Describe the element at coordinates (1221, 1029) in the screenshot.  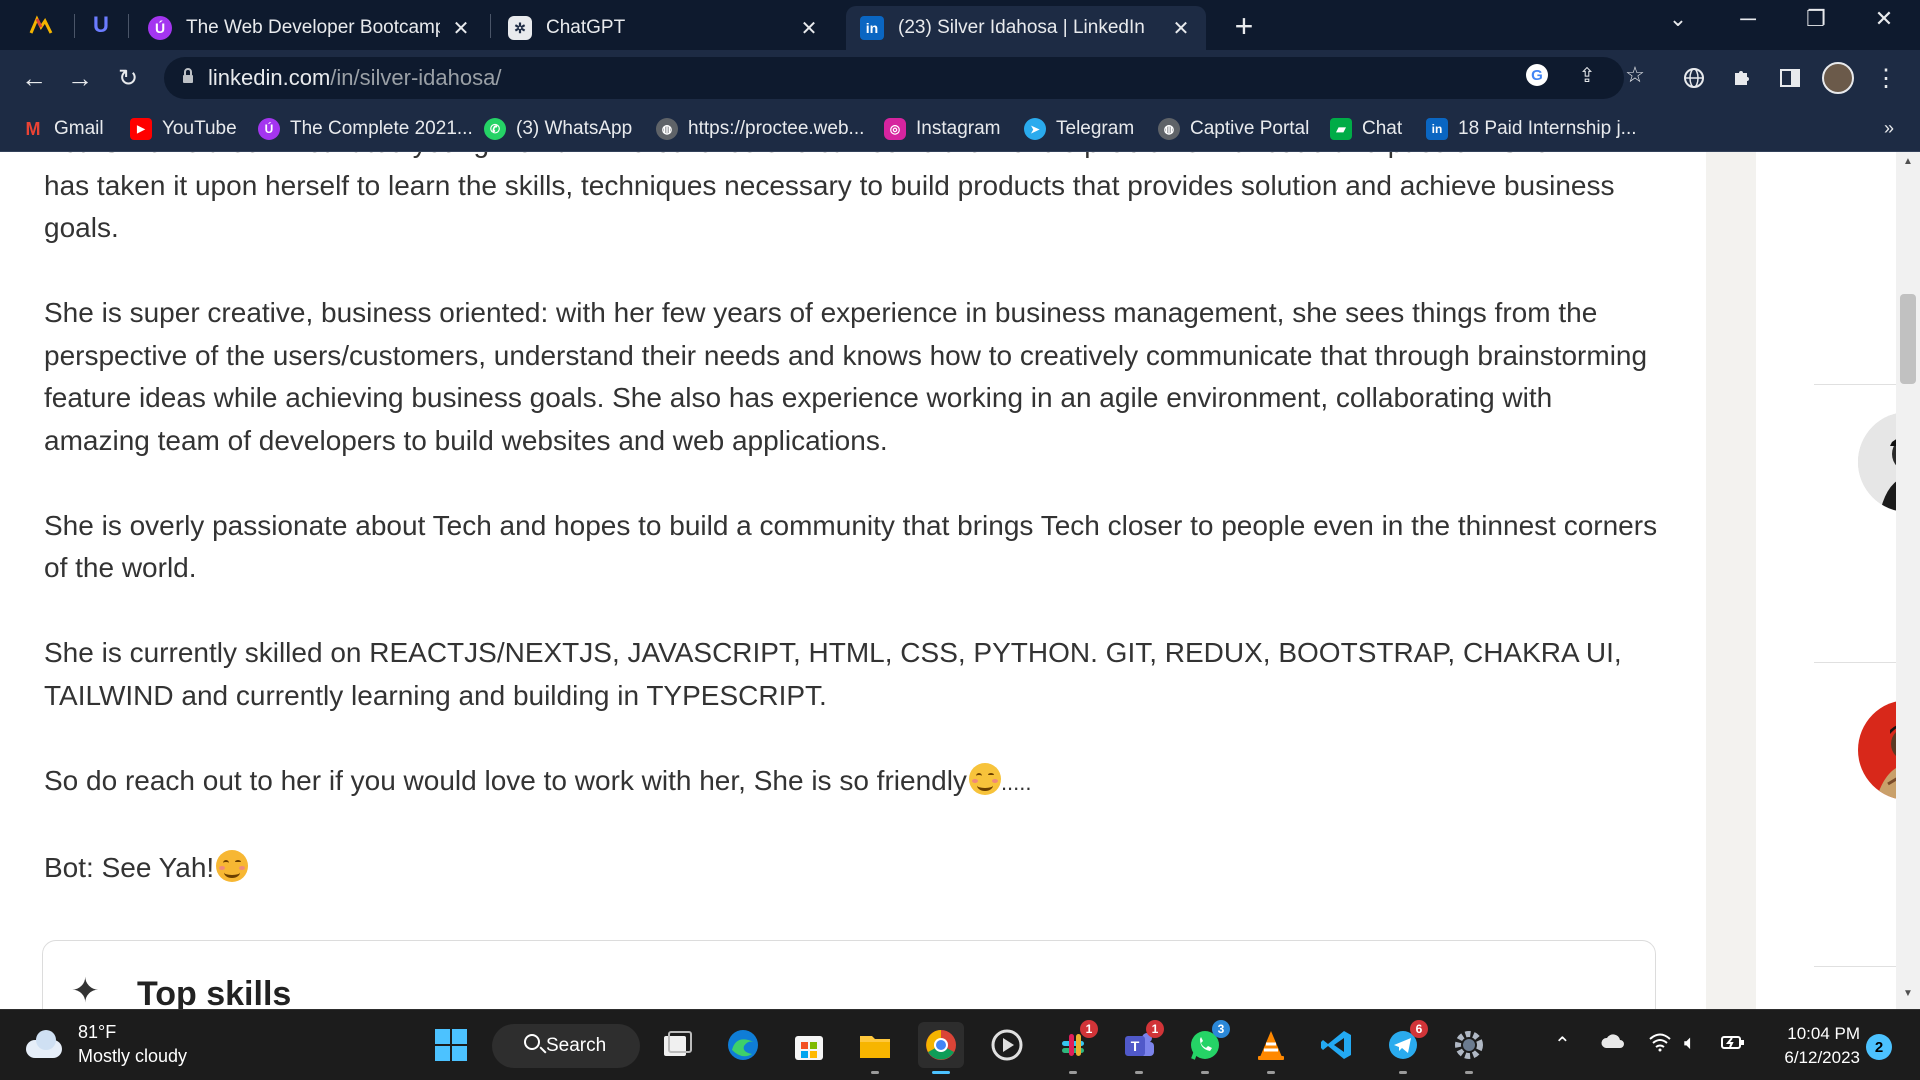
I see `notification-badge: 3` at that location.